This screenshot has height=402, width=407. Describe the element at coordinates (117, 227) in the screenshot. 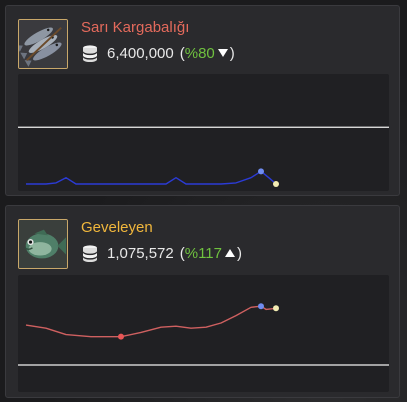

I see `item-name: Geveleyen` at that location.